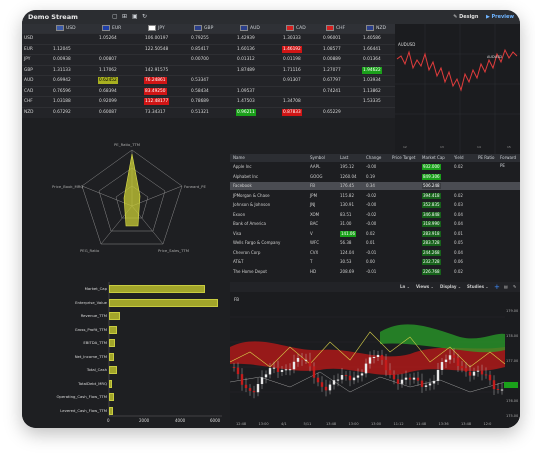 Image resolution: width=535 pixels, height=453 pixels. Describe the element at coordinates (372, 70) in the screenshot. I see `rate-cell: 1.94622` at that location.